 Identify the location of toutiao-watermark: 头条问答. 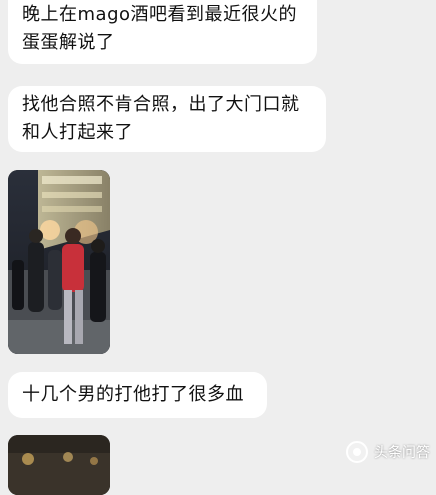
(388, 452).